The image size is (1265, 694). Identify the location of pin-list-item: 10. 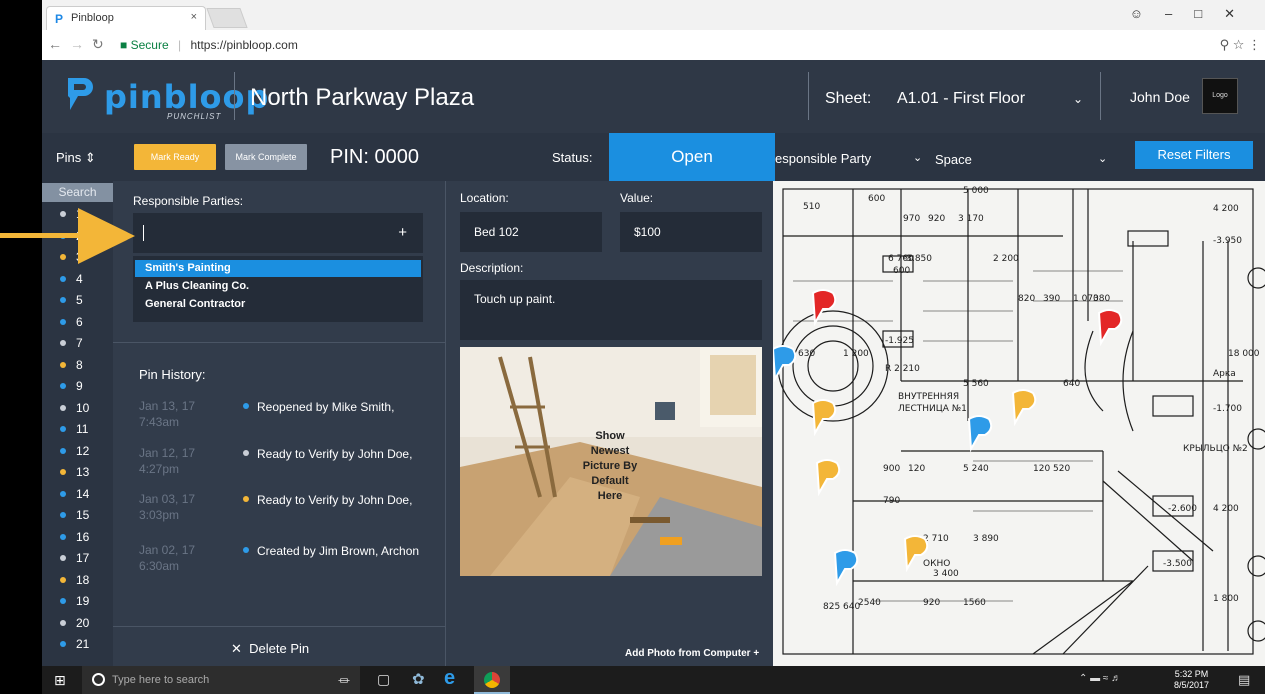
(77, 408).